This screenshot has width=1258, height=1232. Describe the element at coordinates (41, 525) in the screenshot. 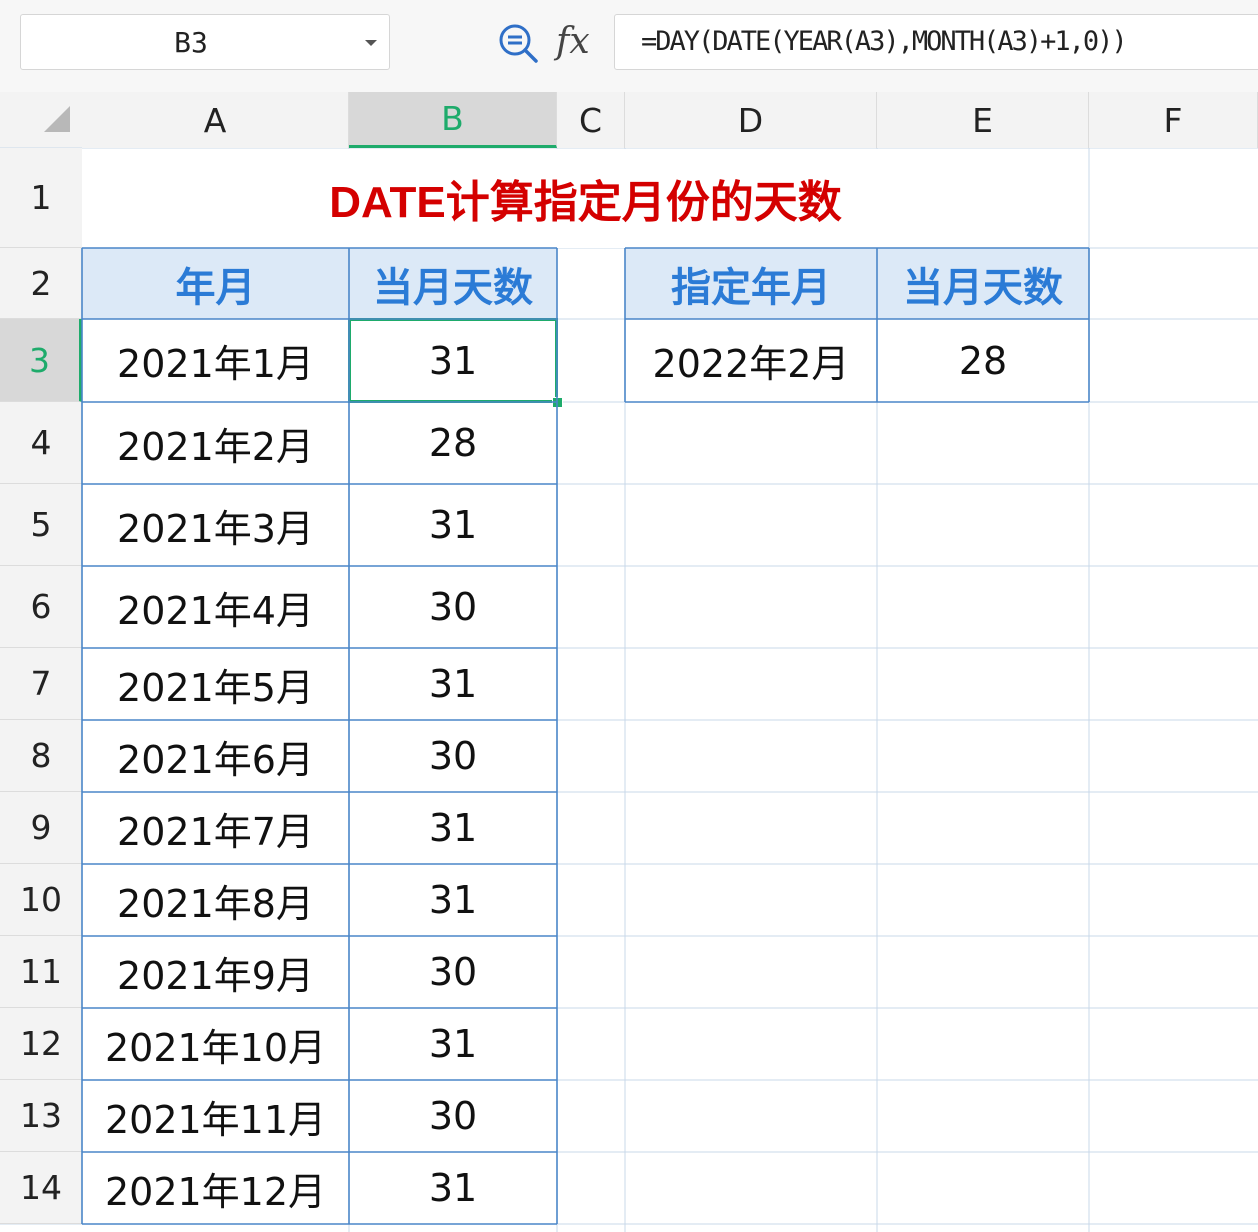

I see `row-header-5: 5` at that location.